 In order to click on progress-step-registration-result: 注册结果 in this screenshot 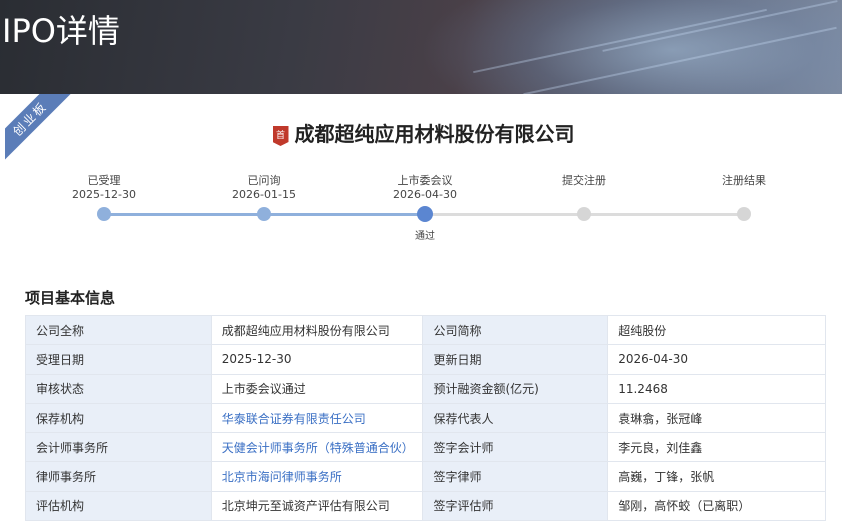, I will do `click(744, 197)`.